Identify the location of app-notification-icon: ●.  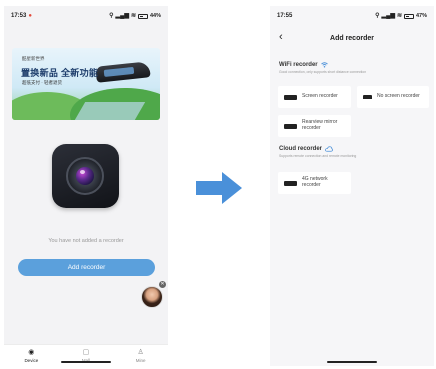
(30, 16).